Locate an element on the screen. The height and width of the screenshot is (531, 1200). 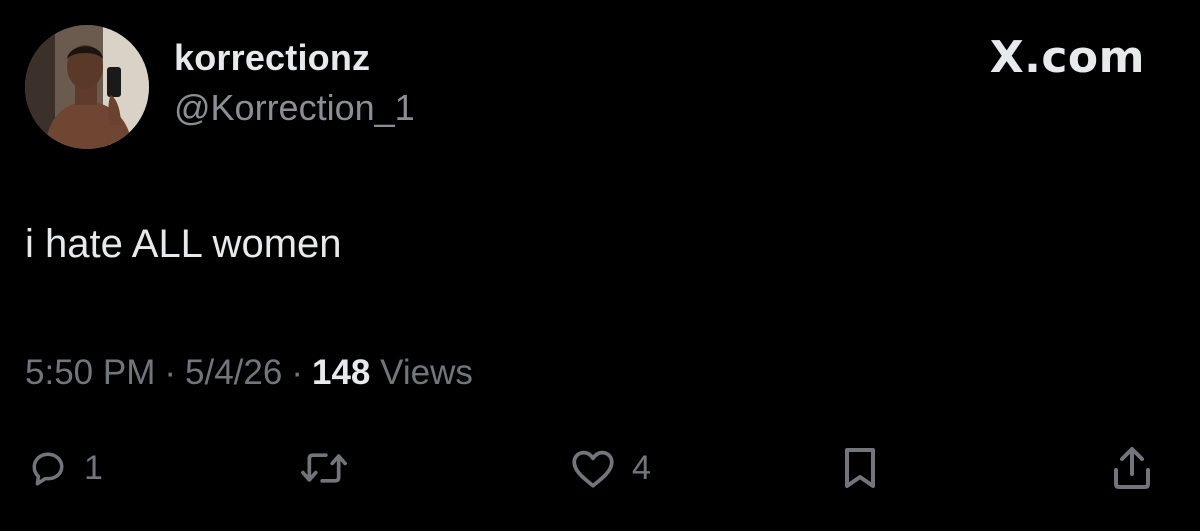
repost-arrows-icon is located at coordinates (324, 468).